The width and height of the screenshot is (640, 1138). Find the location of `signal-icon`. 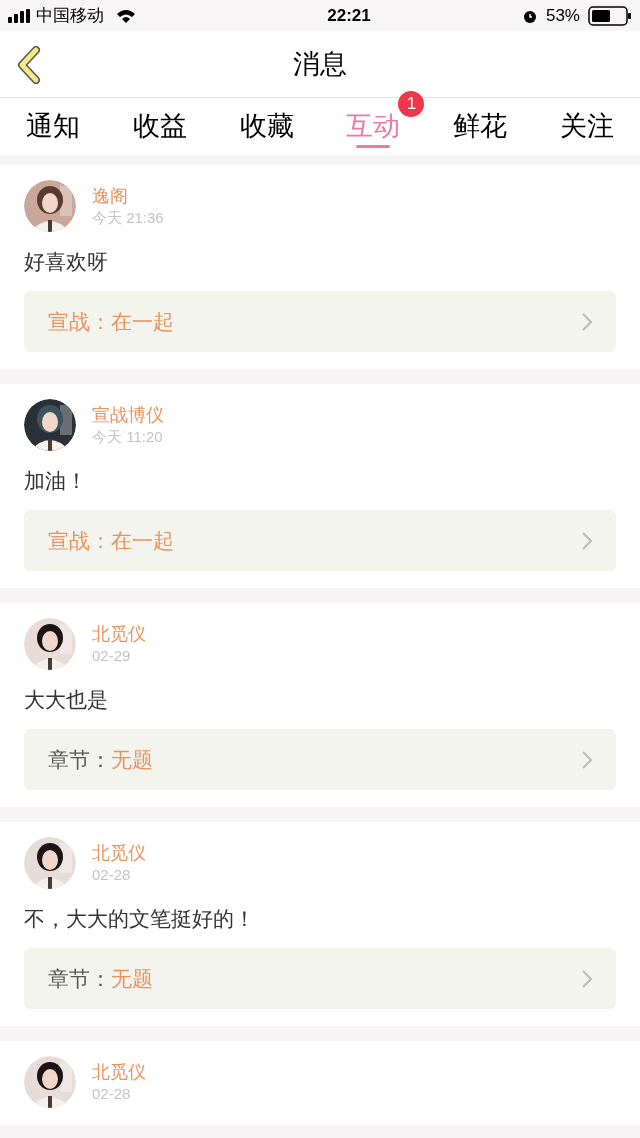

signal-icon is located at coordinates (20, 15).